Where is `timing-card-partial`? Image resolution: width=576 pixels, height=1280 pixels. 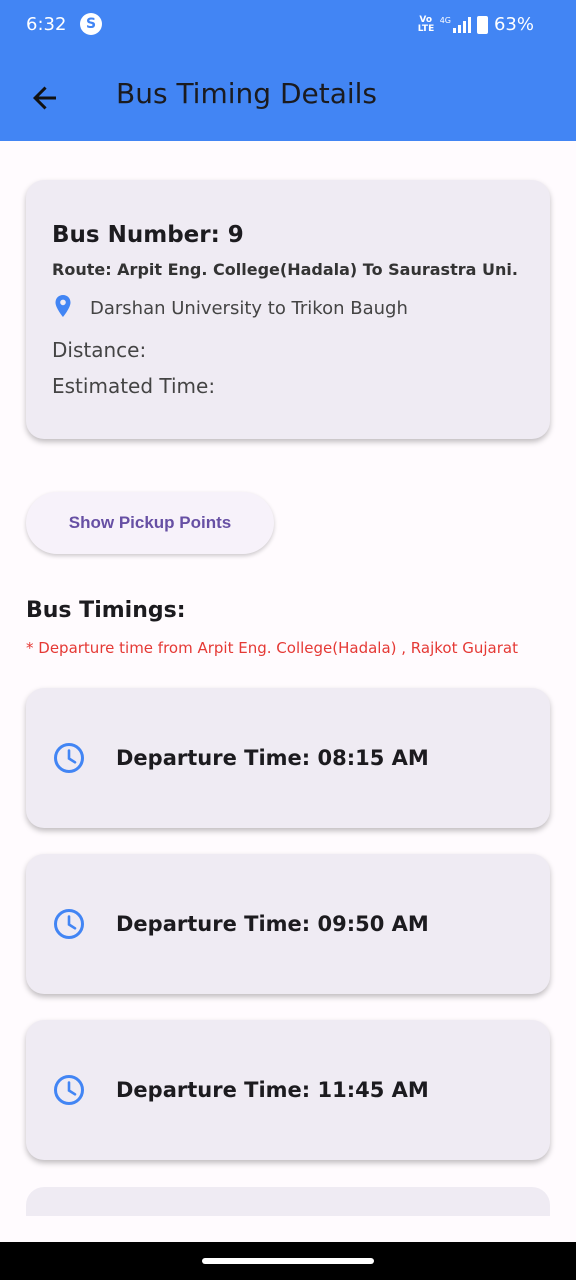
timing-card-partial is located at coordinates (288, 1201).